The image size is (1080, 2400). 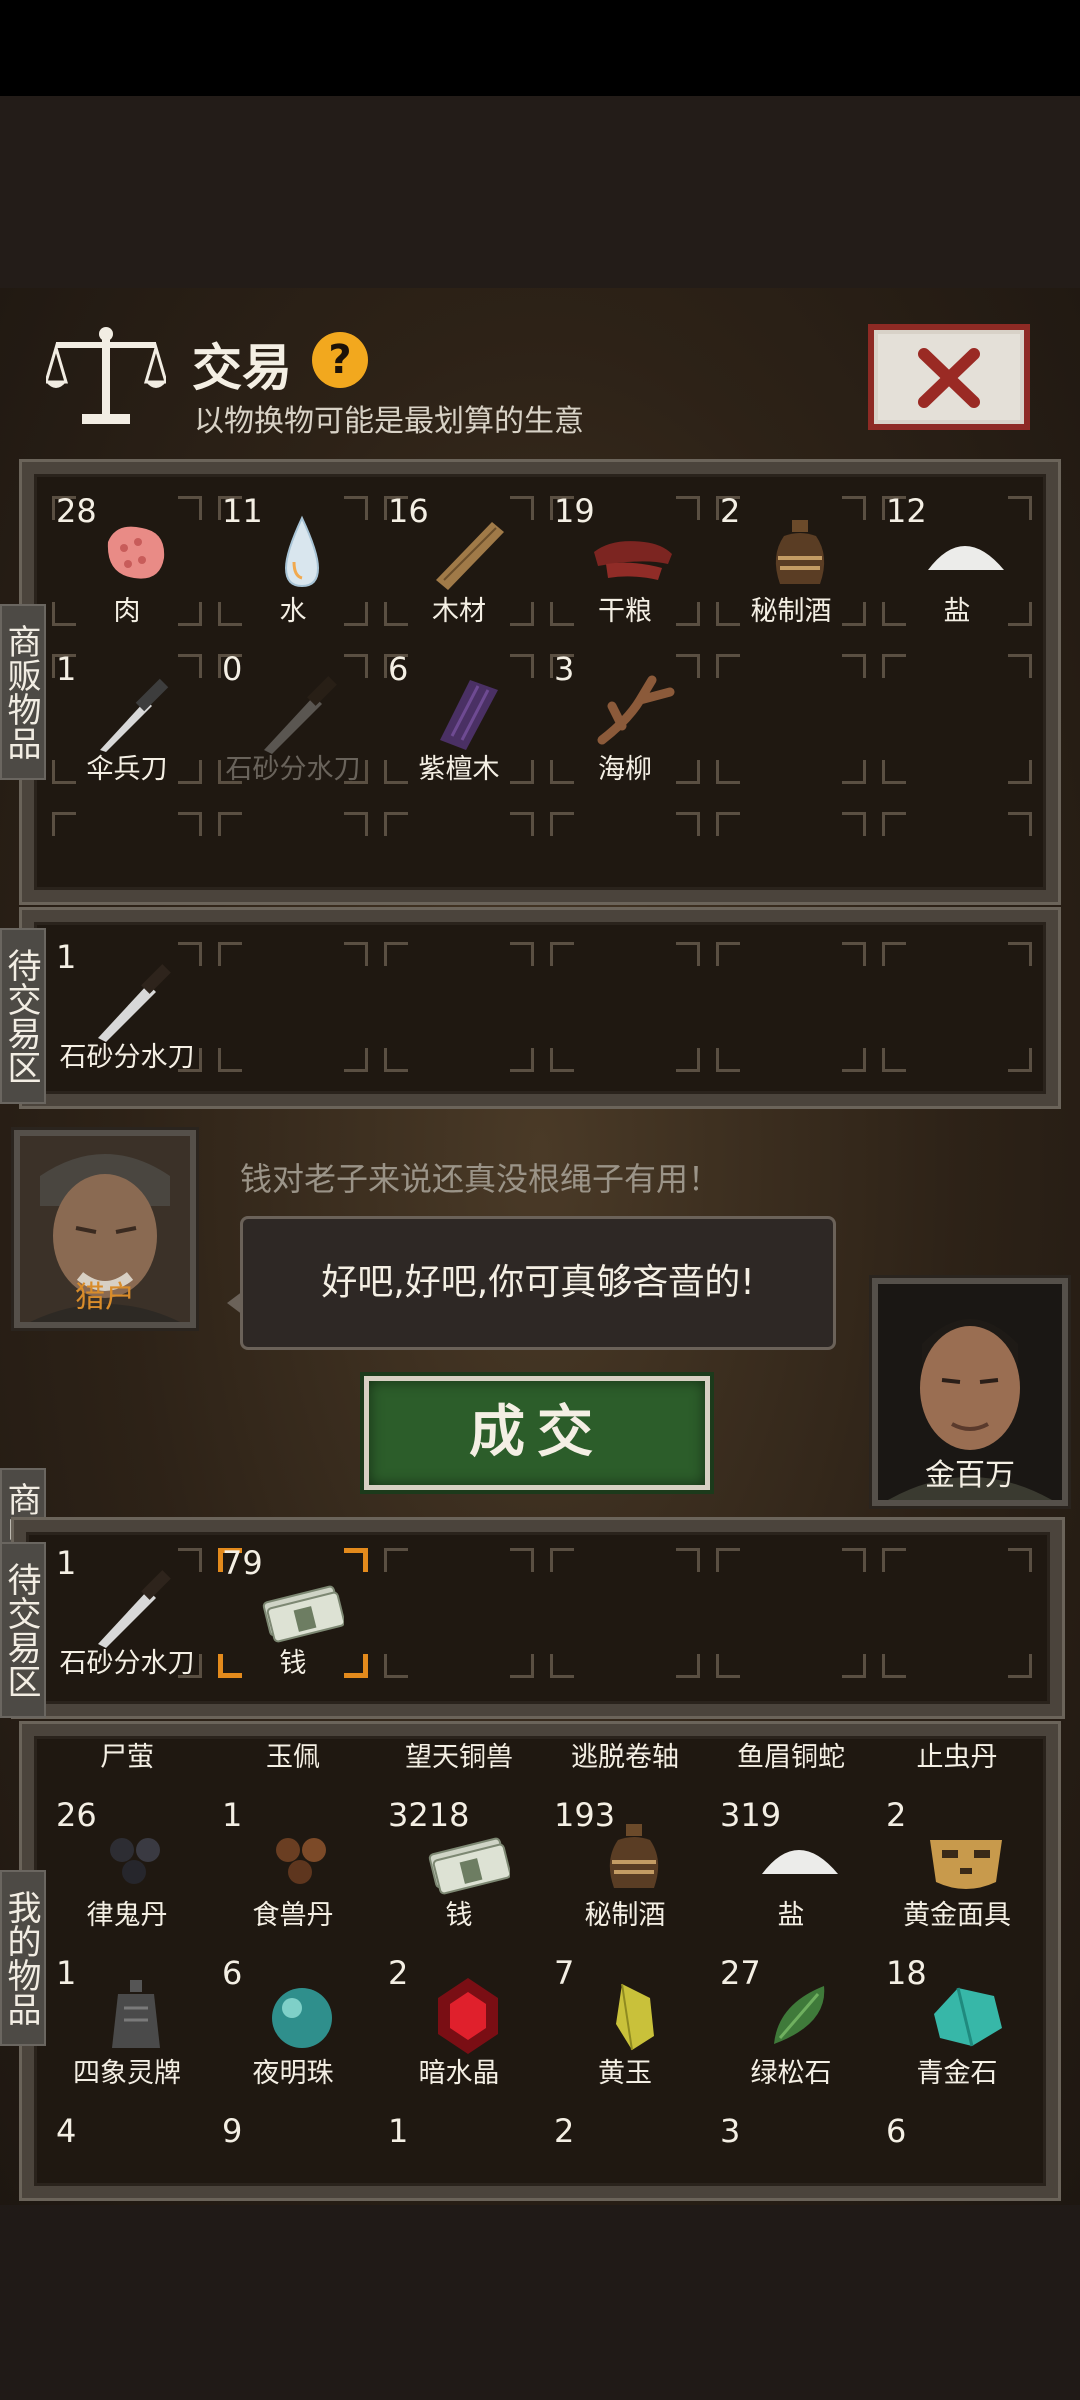 What do you see at coordinates (293, 719) in the screenshot?
I see `merchant-item-slot: 0 石砂分水刀` at bounding box center [293, 719].